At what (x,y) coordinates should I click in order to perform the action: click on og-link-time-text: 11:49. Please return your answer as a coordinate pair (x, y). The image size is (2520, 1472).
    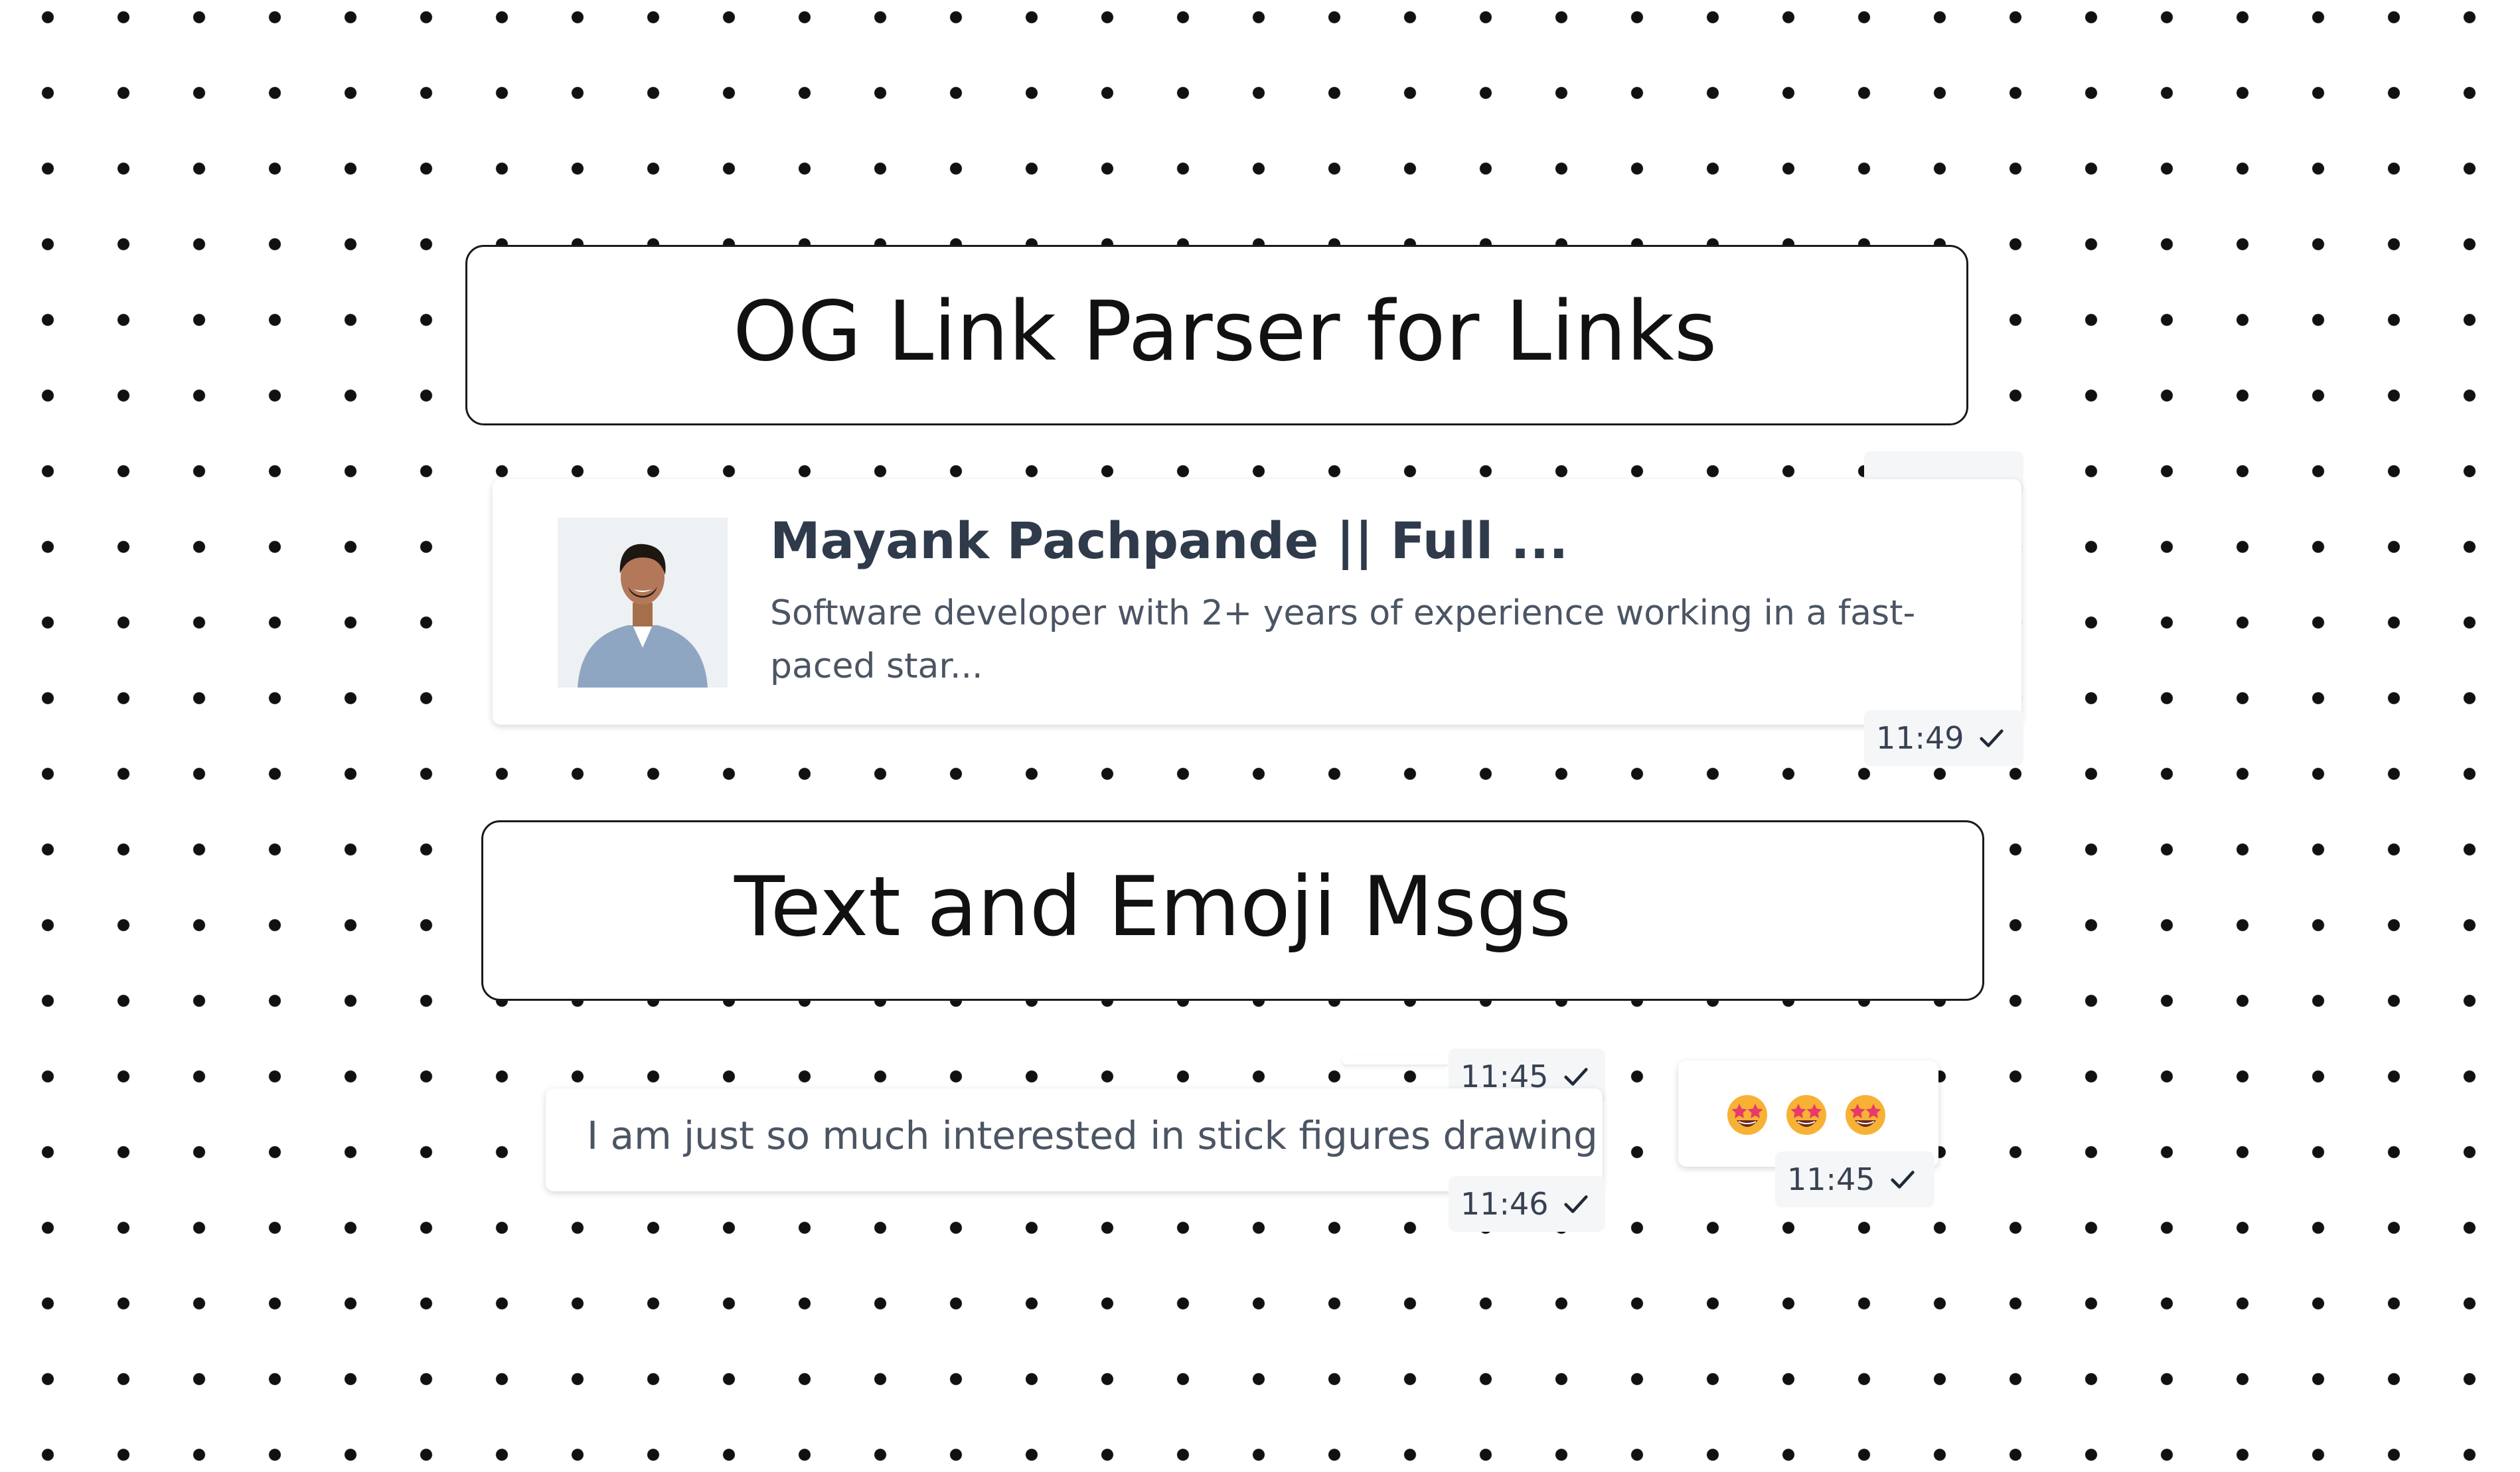
    Looking at the image, I should click on (1920, 738).